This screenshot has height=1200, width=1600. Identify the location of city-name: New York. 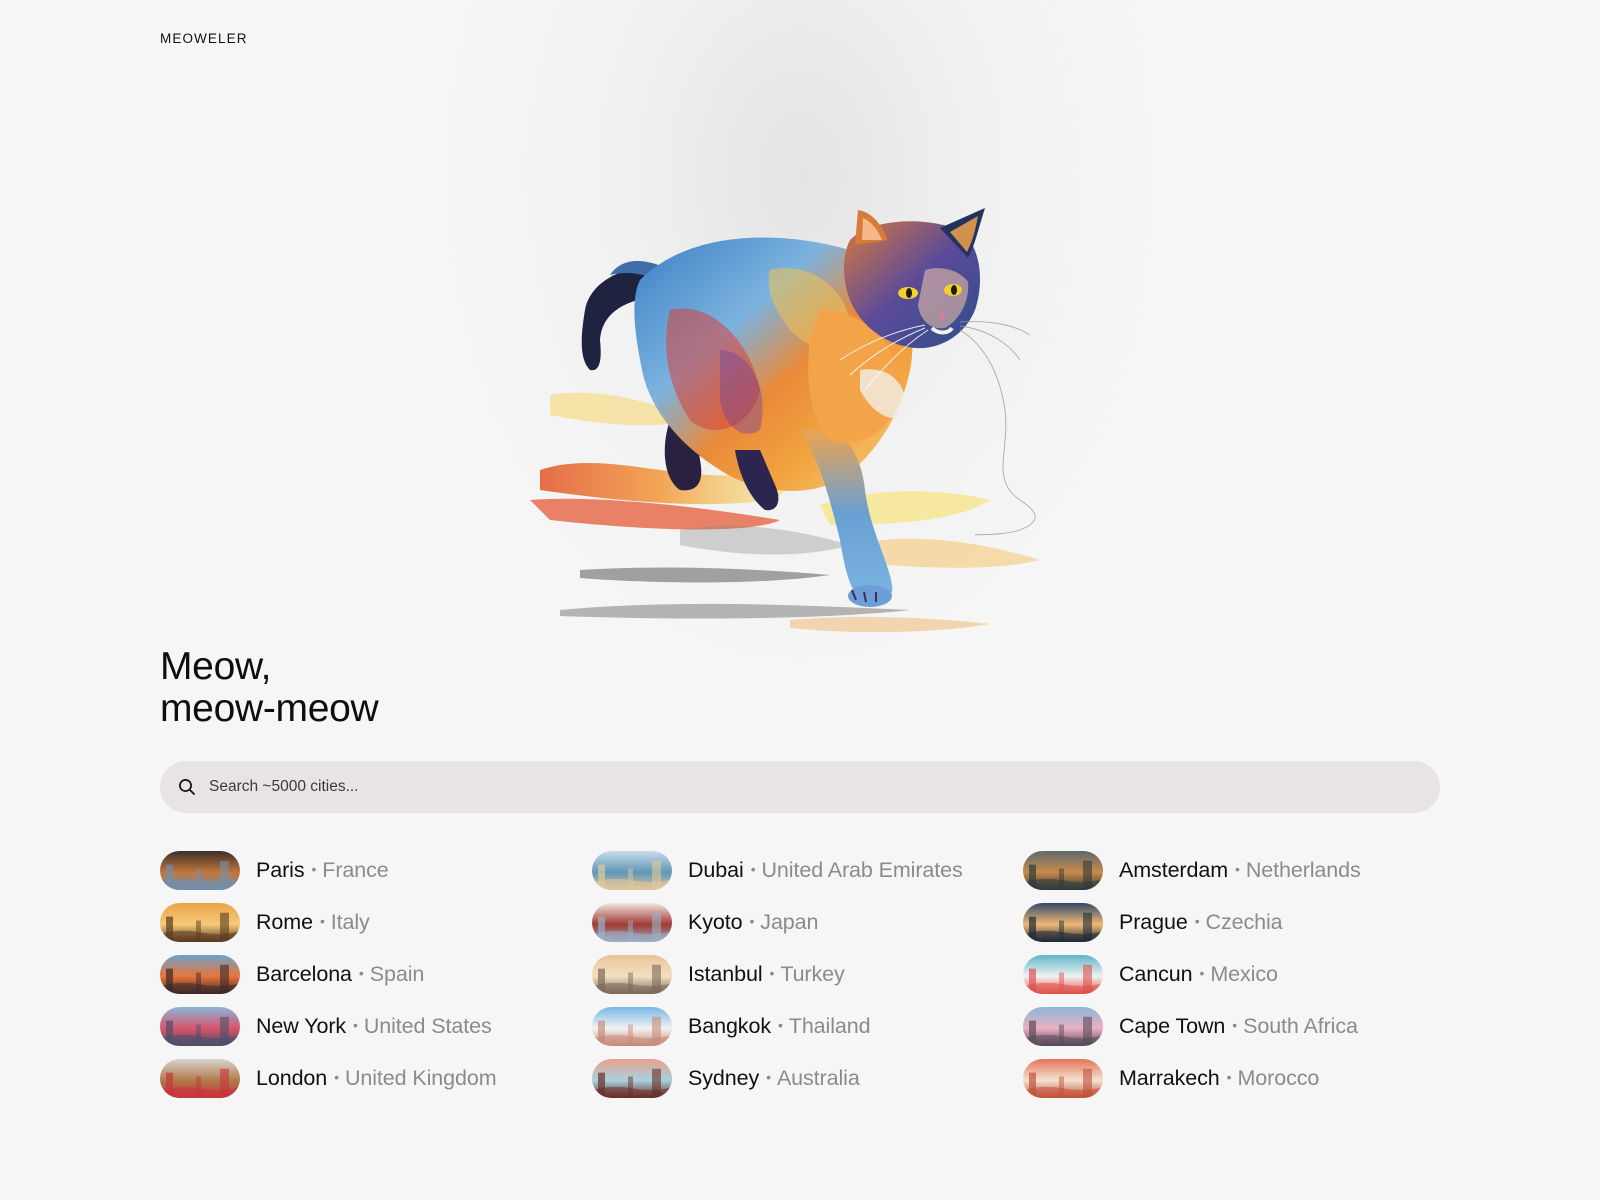
(301, 1025).